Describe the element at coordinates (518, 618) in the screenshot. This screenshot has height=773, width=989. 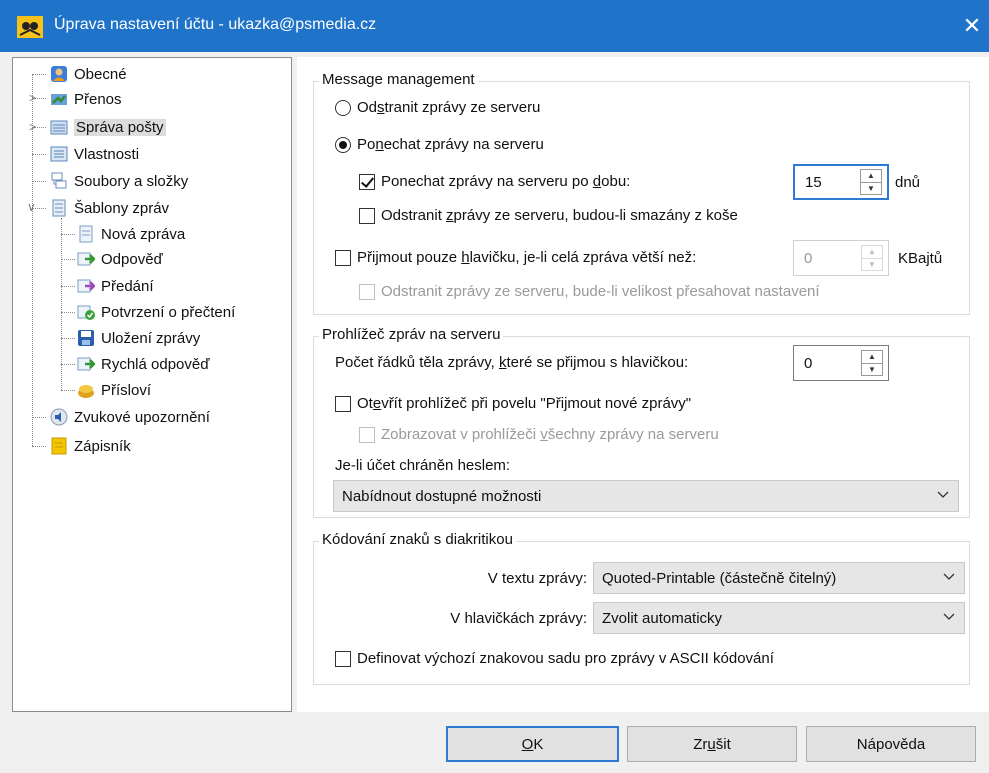
I see `header-encoding-label: V hlavičkách zprávy:` at that location.